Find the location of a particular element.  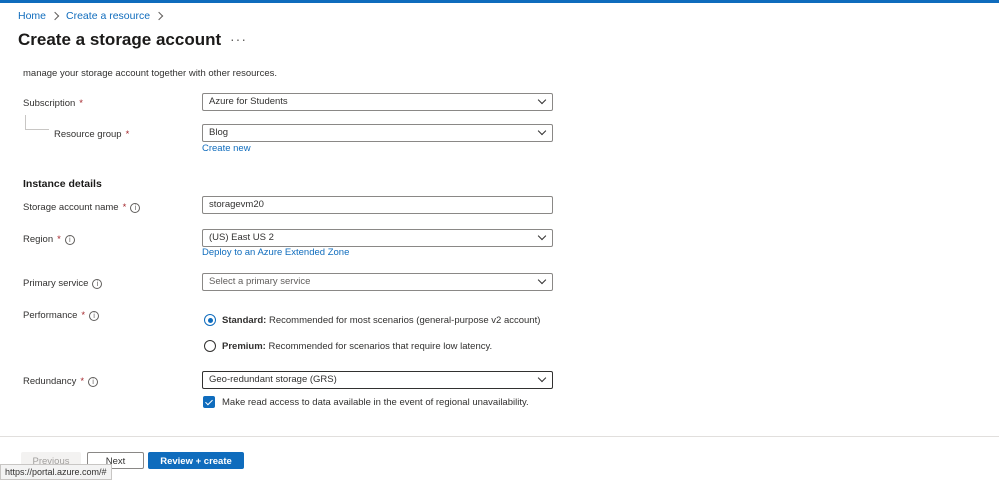

primary-service-label: Primary service i is located at coordinates (63, 283).